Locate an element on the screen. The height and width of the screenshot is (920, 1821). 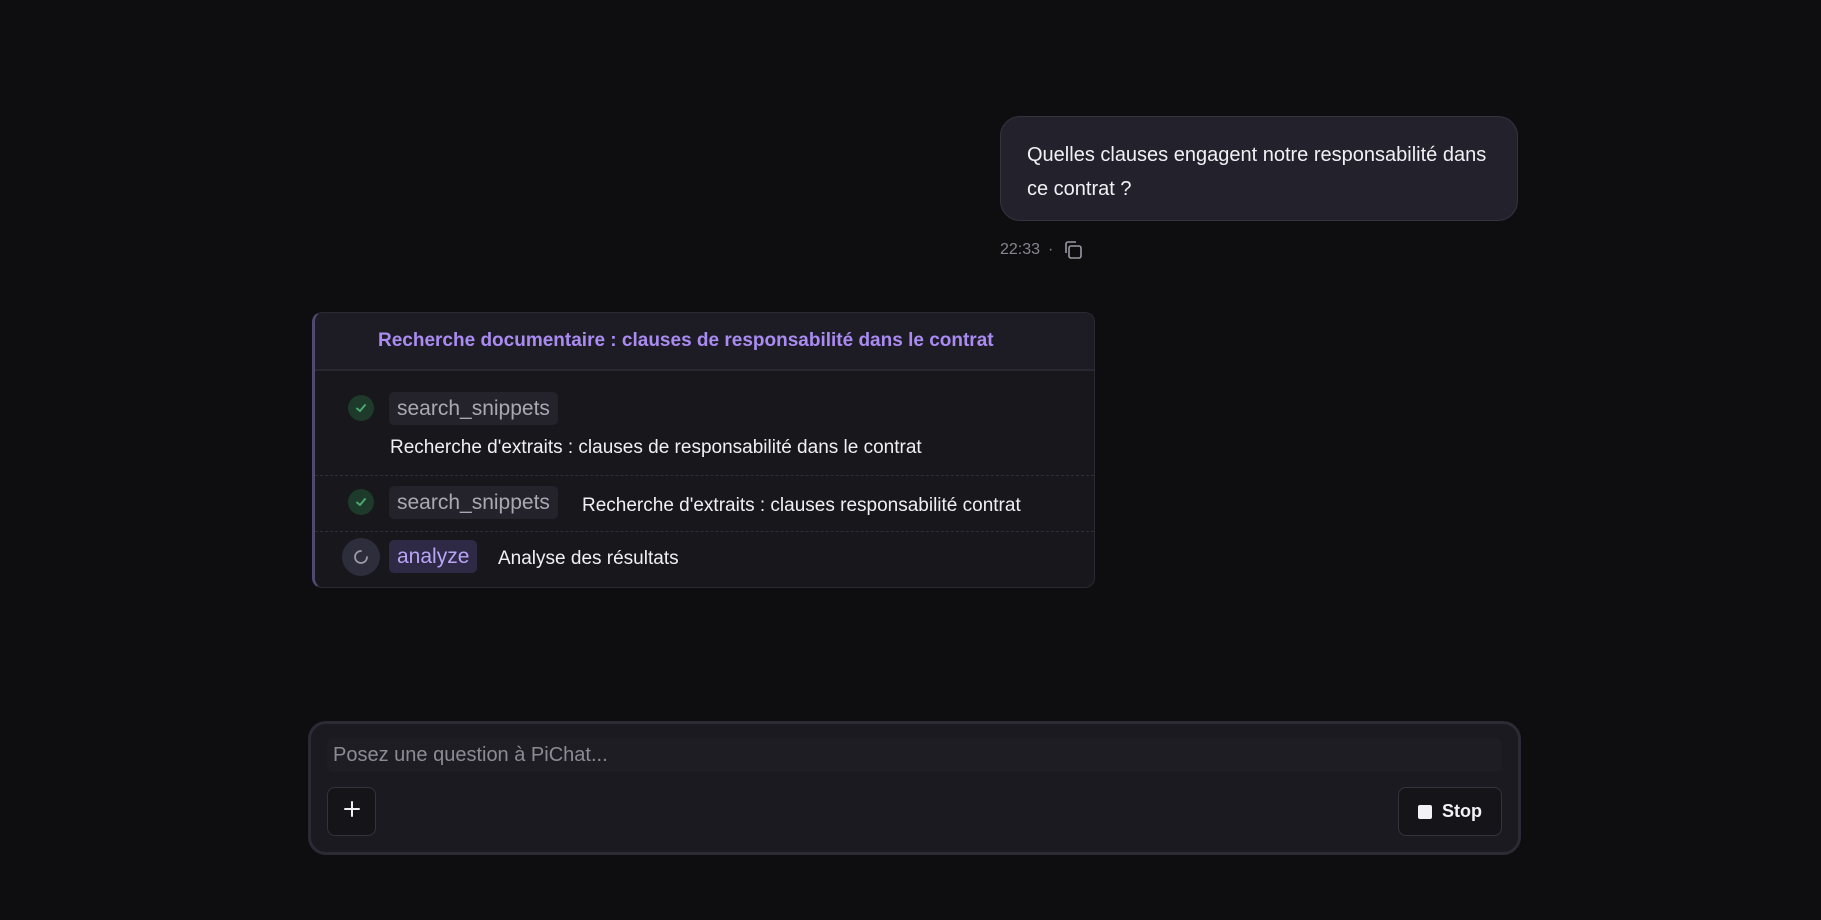
message-time: 22:33 is located at coordinates (1020, 249).